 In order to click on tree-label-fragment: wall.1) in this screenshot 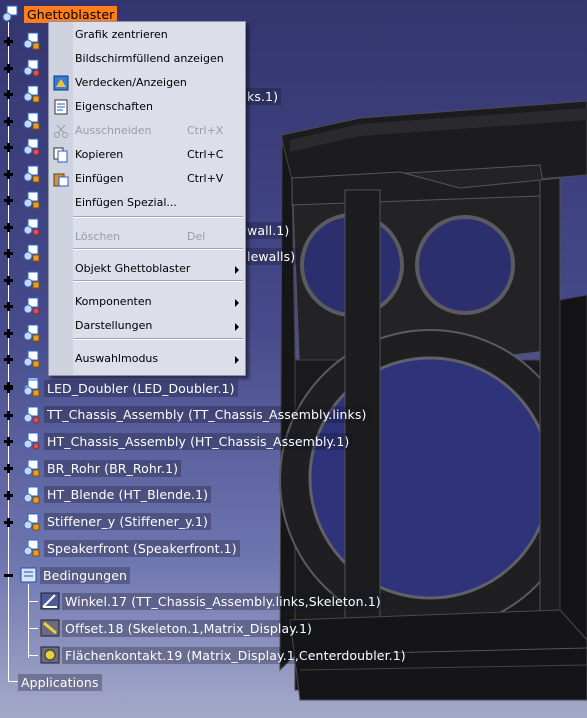, I will do `click(268, 230)`.